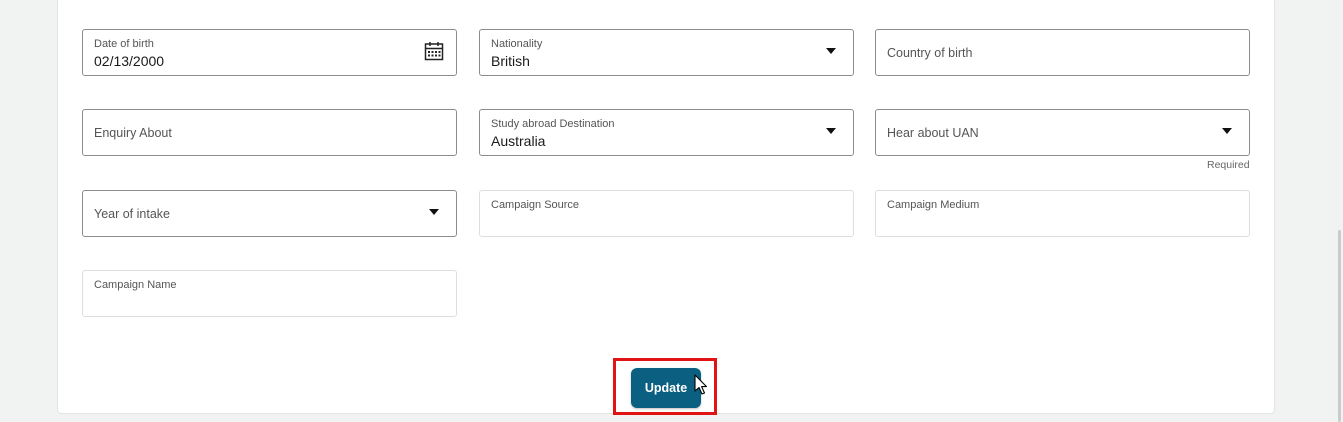  What do you see at coordinates (933, 133) in the screenshot?
I see `hear-about-placeholder: Hear about UAN` at bounding box center [933, 133].